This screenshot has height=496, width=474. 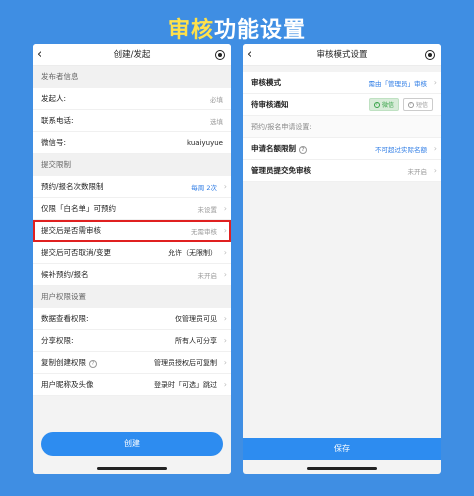 I want to click on form-row-label: 复制创建权限?, so click(x=69, y=362).